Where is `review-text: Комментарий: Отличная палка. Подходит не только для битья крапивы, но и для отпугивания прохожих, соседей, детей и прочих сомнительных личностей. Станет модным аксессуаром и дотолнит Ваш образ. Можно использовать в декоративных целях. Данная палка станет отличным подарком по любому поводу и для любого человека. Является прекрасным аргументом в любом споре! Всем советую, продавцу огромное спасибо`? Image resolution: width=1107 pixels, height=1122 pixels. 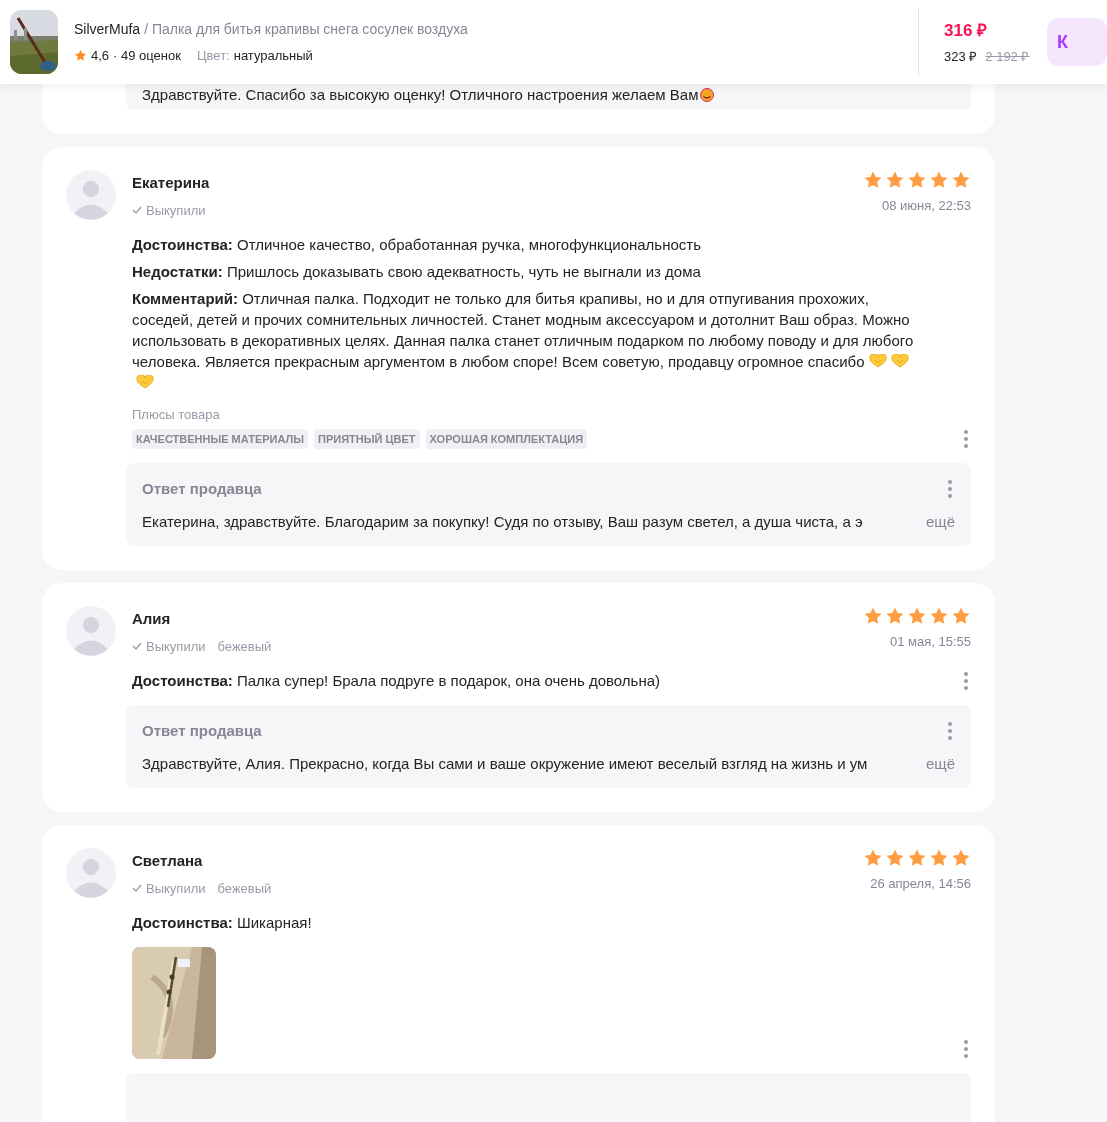
review-text: Комментарий: Отличная палка. Подходит не только для битья крапивы, но и для отпугивания прохожих, соседей, детей и прочих сомнительных личностей. Станет модным аксессуаром и дотолнит Ваш образ. Можно использовать в декоративных целях. Данная палка станет отличным подарком по любому поводу и для любого человека. Является прекрасным аргументом в любом споре! Всем советую, продавцу огромное спасибо is located at coordinates (527, 340).